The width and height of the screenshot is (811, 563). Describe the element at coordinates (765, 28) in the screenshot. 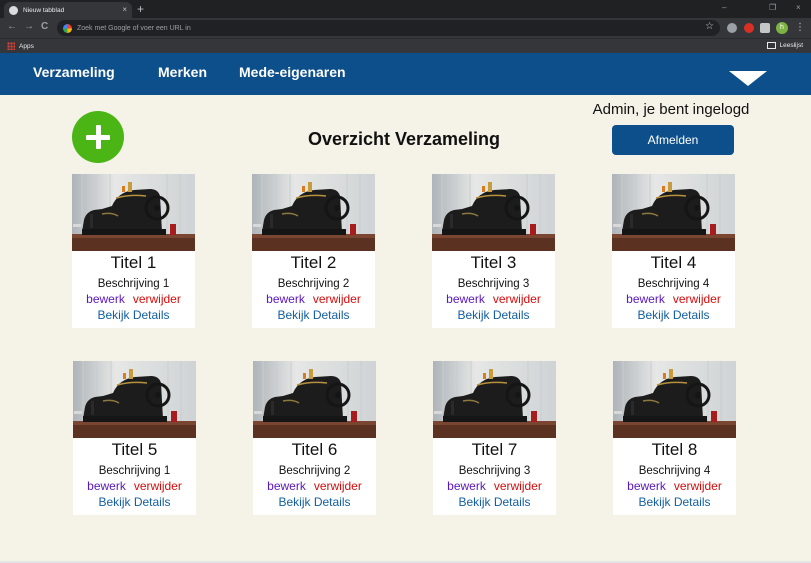

I see `extensions-puzzle-icon` at that location.